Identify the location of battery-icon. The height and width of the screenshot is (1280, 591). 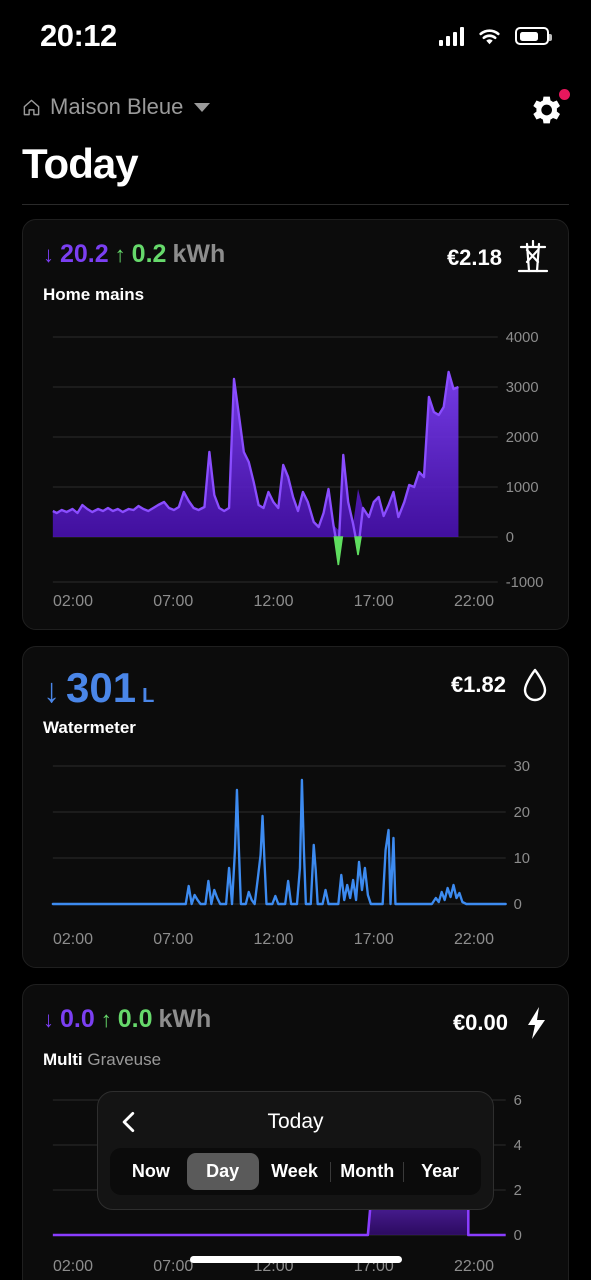
(533, 36).